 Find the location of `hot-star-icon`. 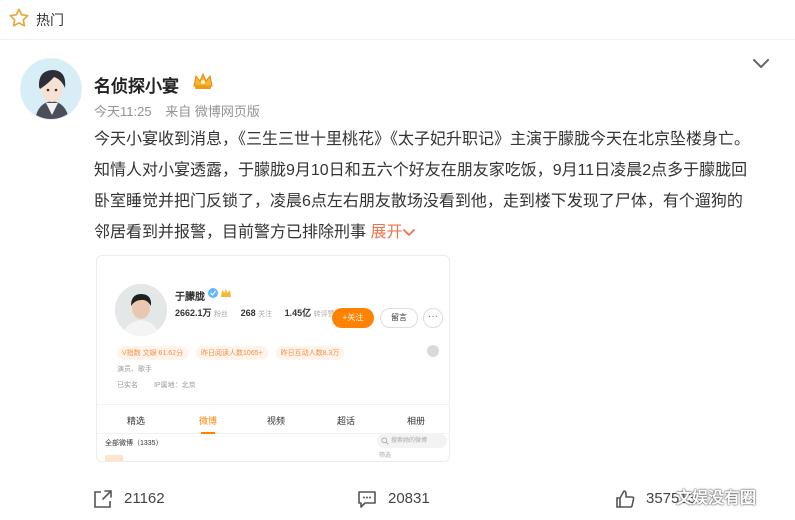

hot-star-icon is located at coordinates (19, 18).